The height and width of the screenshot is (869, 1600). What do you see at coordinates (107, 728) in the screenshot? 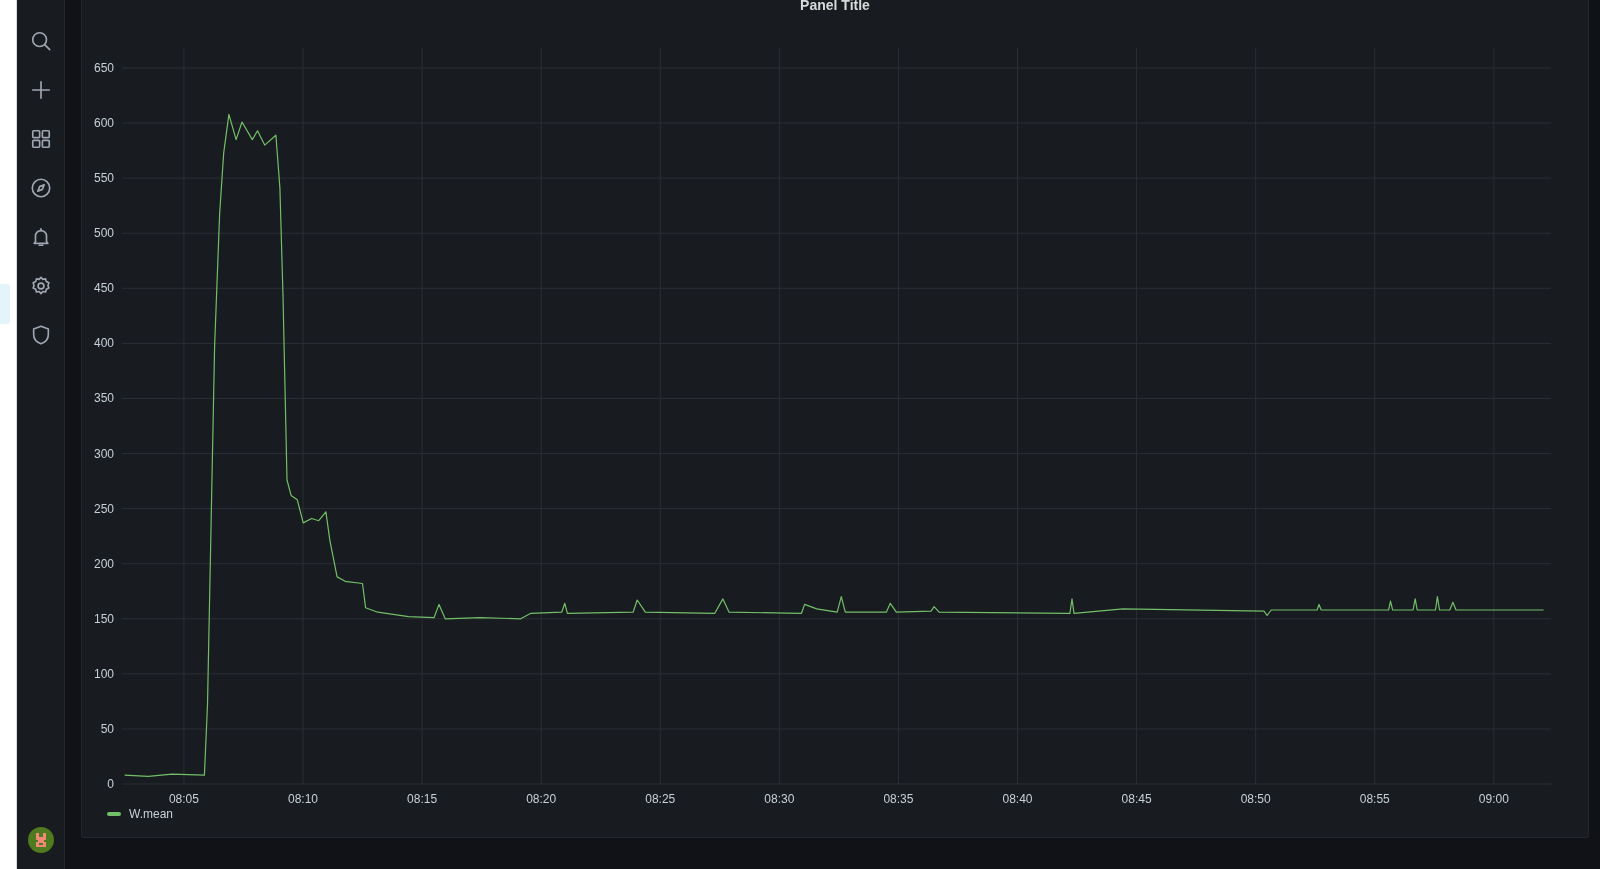
I see `y-axis-label: 50` at bounding box center [107, 728].